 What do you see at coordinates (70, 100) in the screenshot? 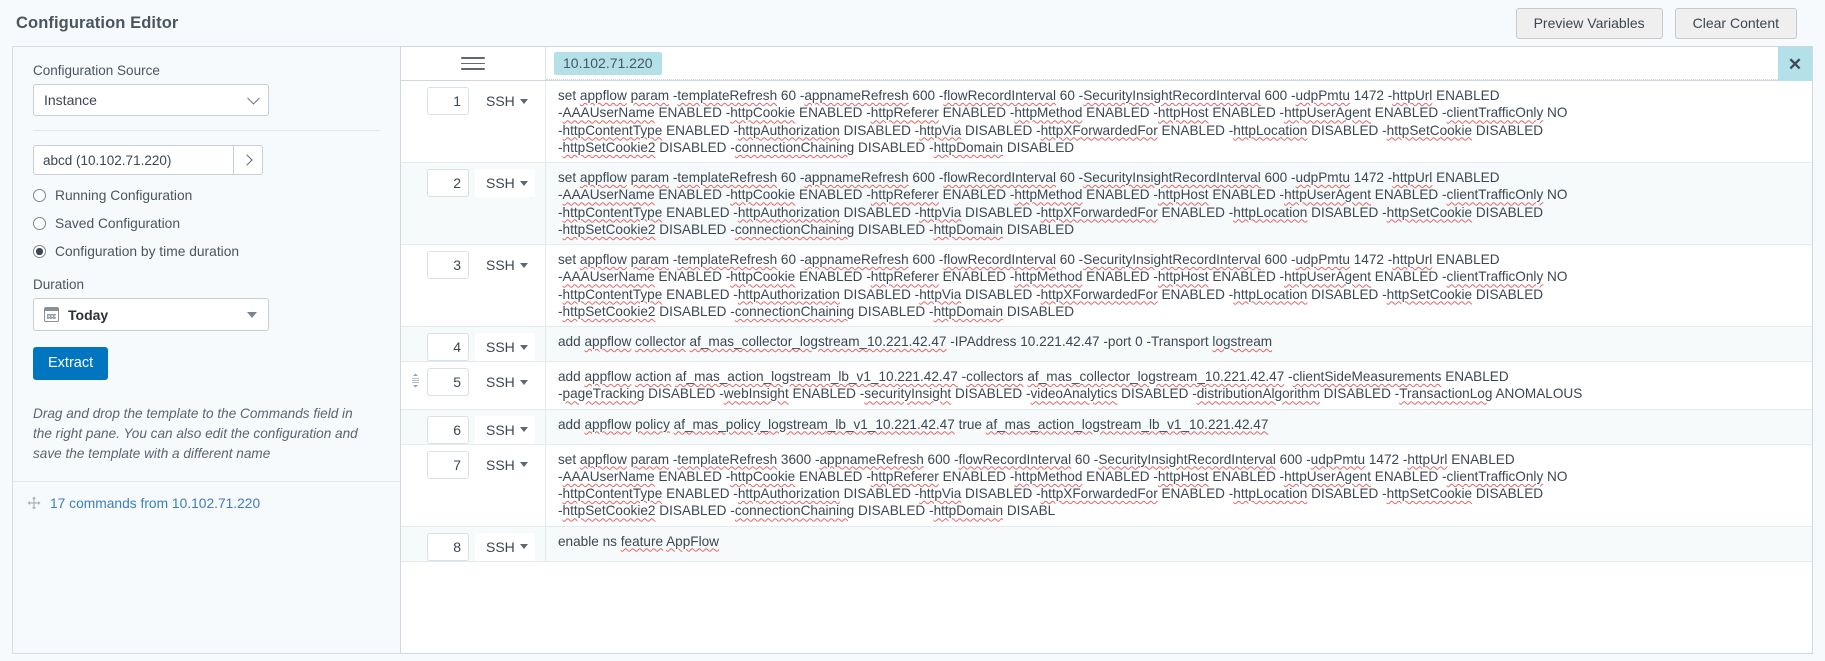
I see `config-source-value: Instance` at bounding box center [70, 100].